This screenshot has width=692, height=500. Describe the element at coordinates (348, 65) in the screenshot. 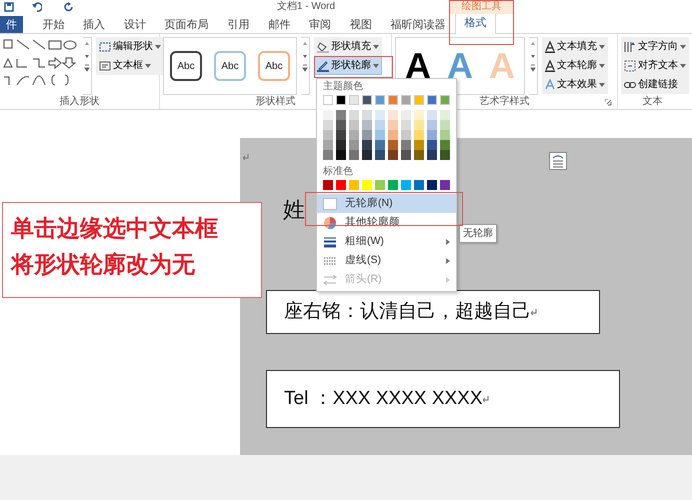

I see `dropdown-button: 形状轮廓` at that location.